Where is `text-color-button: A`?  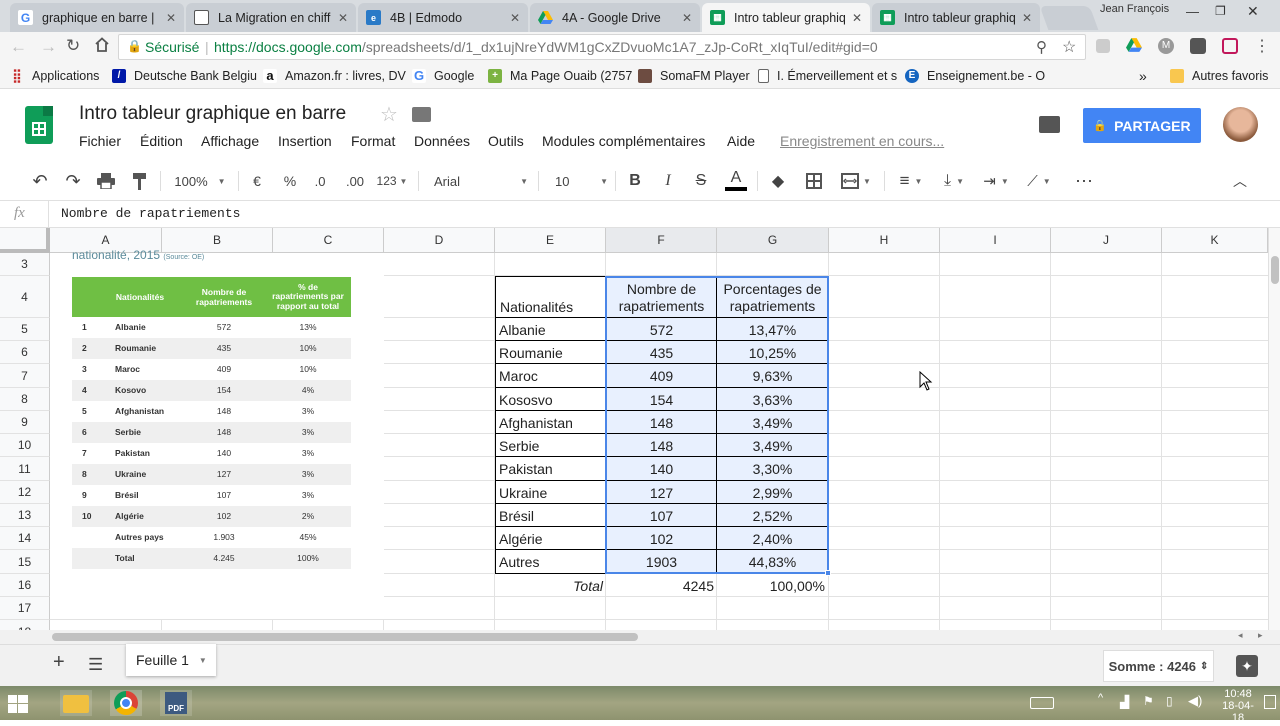 text-color-button: A is located at coordinates (736, 181).